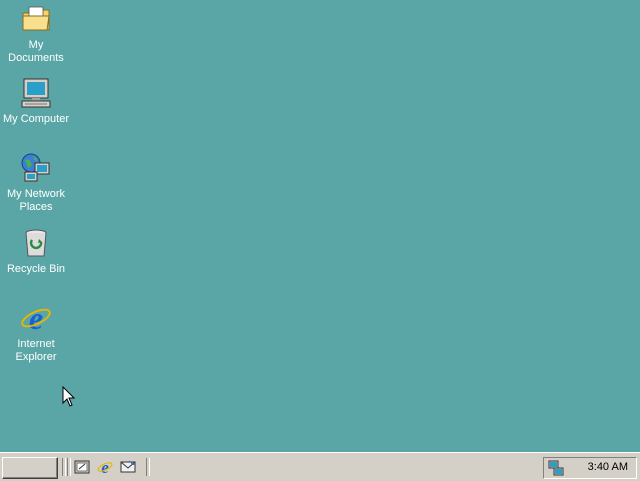  Describe the element at coordinates (36, 168) in the screenshot. I see `network-places-icon` at that location.